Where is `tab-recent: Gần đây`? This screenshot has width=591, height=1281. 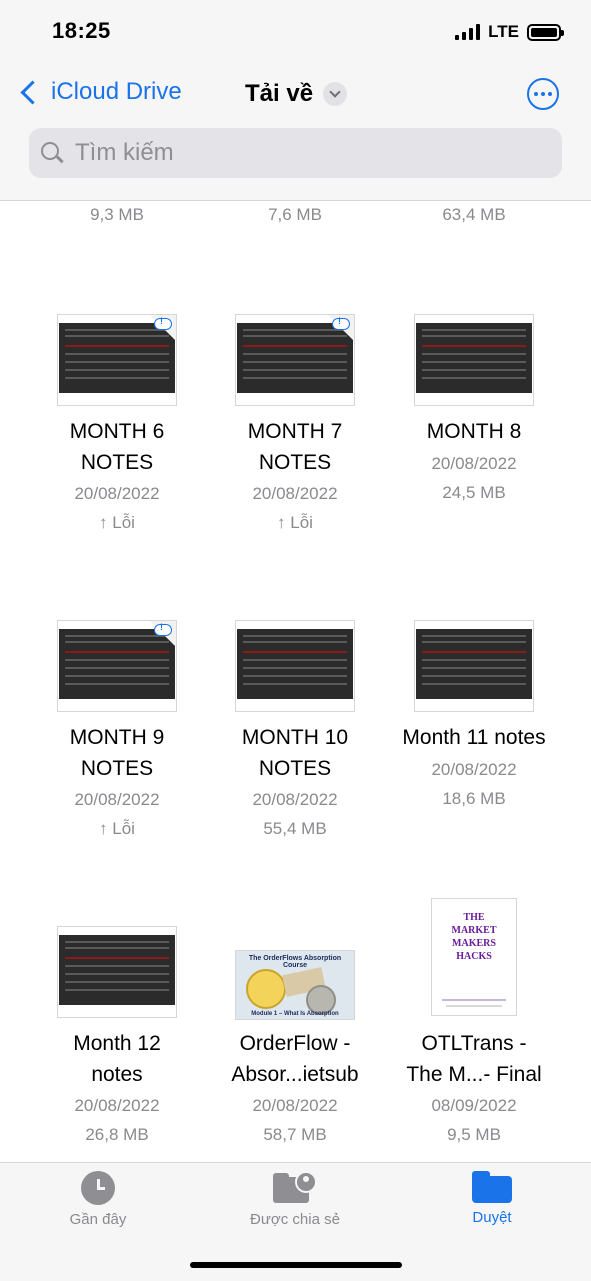
tab-recent: Gần đây is located at coordinates (98, 1199).